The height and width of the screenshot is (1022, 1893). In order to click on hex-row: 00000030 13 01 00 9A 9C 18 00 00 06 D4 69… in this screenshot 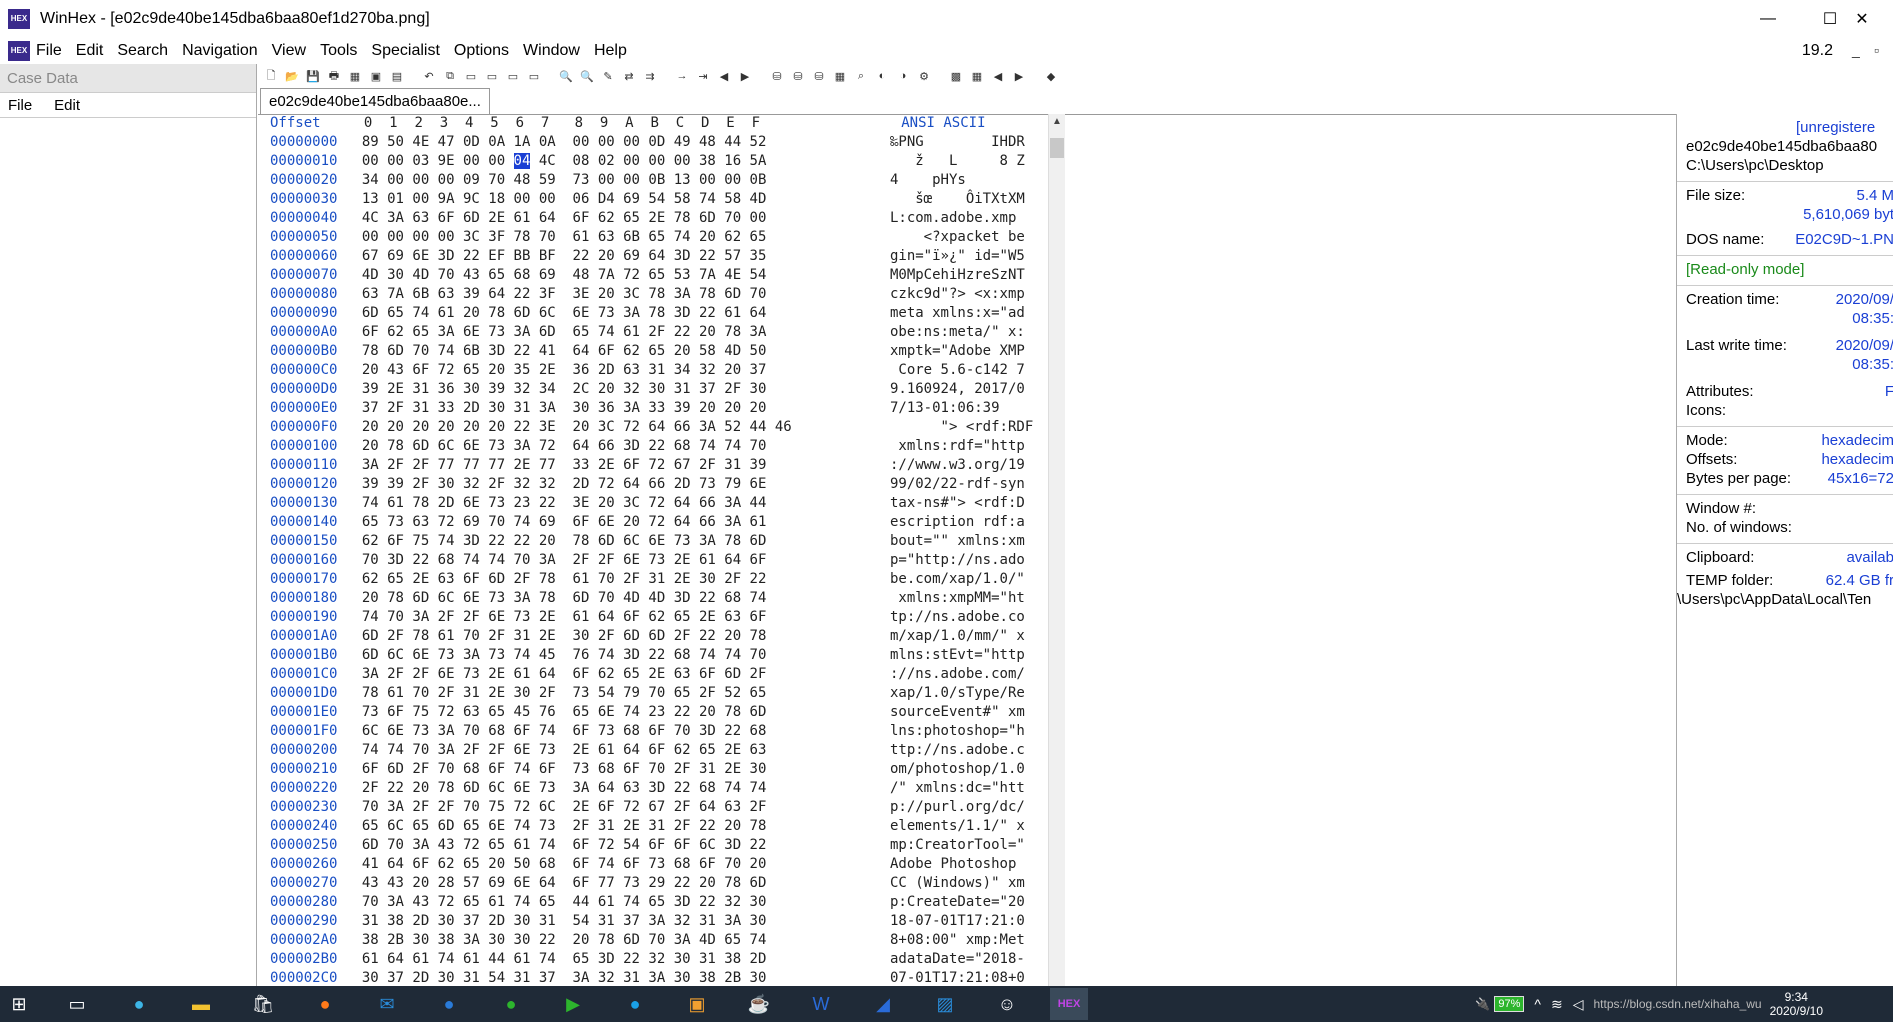, I will do `click(657, 199)`.